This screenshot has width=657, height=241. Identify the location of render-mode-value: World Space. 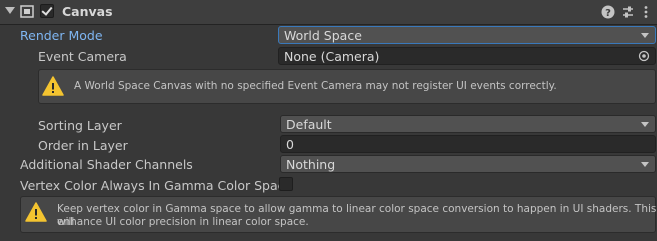
(323, 35).